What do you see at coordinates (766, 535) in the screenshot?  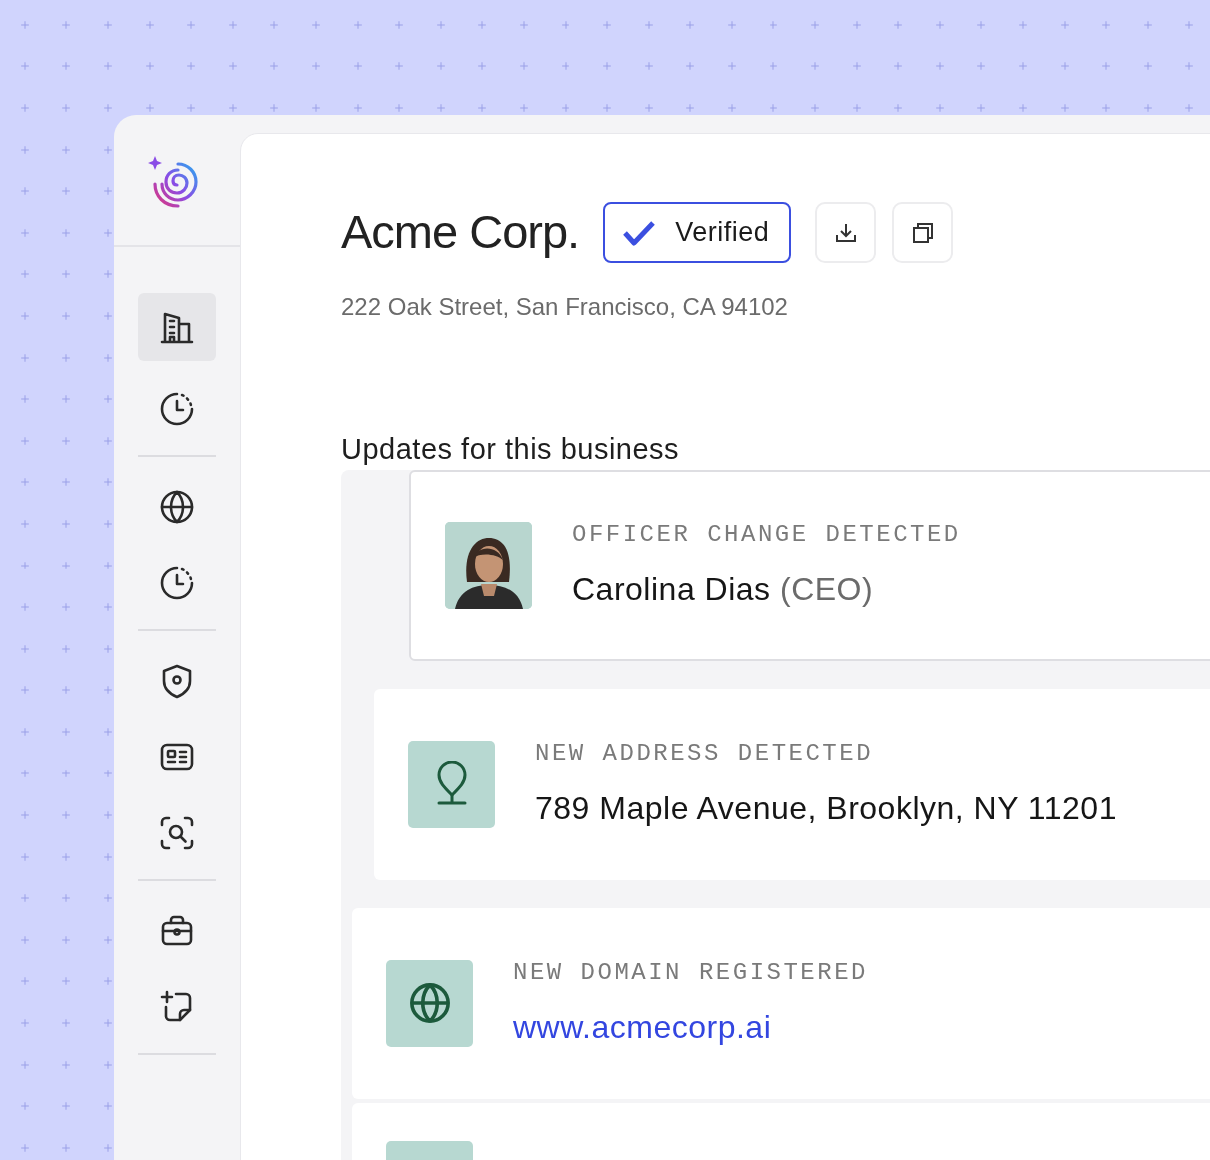 I see `update-type: OFFICER CHANGE DETECTED` at bounding box center [766, 535].